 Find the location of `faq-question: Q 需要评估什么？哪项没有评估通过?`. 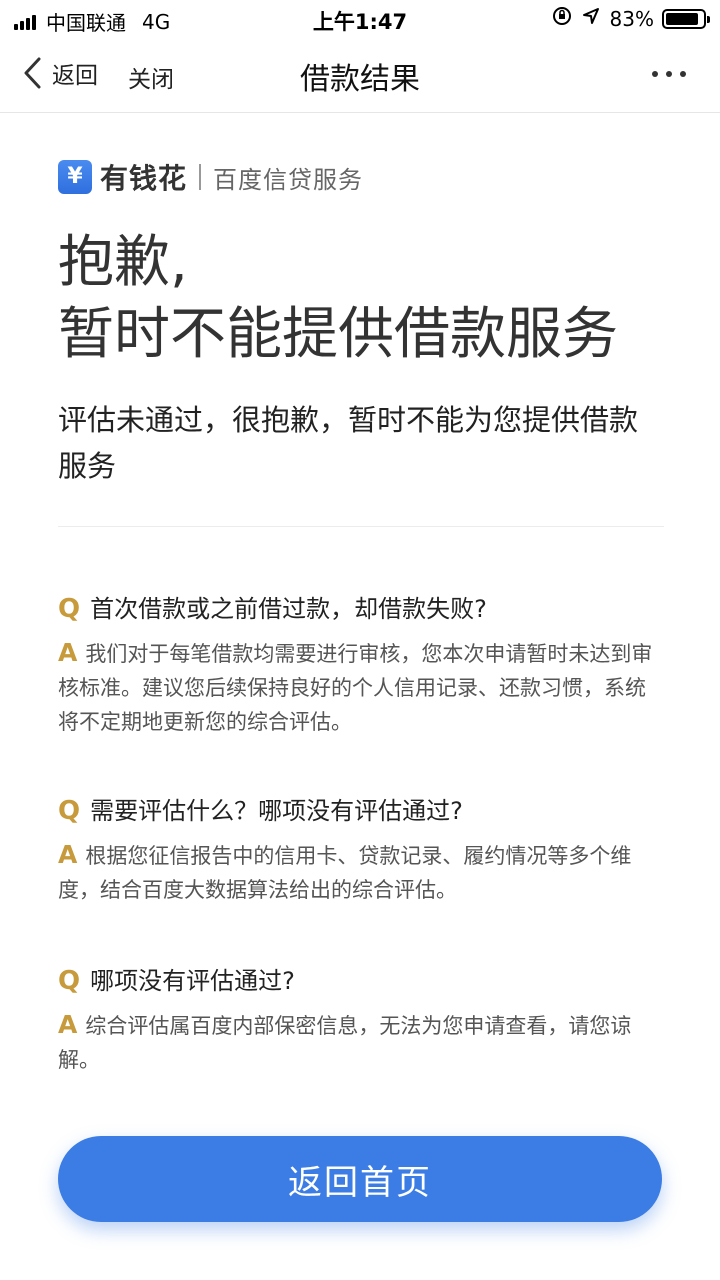

faq-question: Q 需要评估什么？哪项没有评估通过? is located at coordinates (361, 811).